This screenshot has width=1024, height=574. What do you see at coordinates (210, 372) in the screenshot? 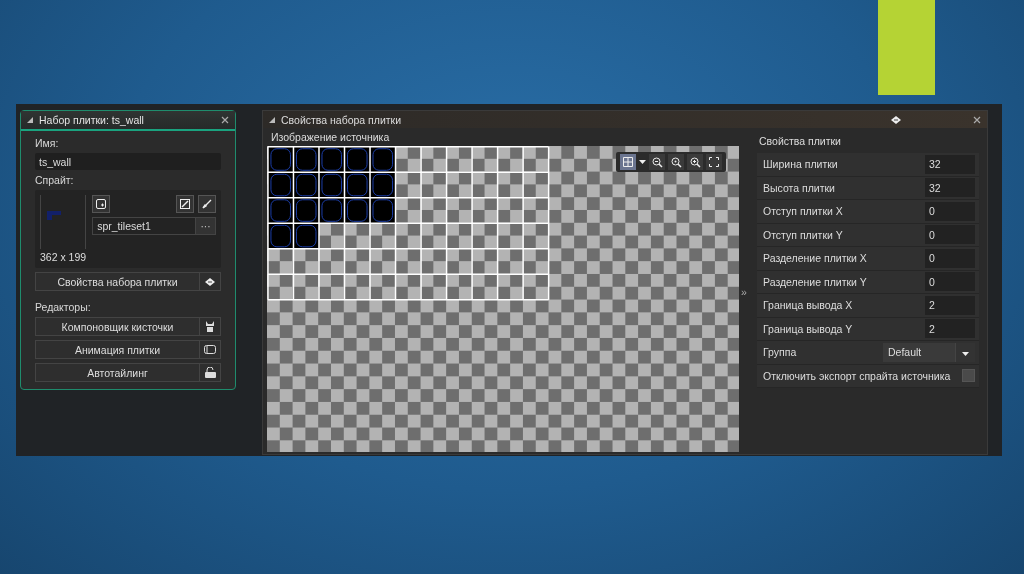
I see `lock-icon` at bounding box center [210, 372].